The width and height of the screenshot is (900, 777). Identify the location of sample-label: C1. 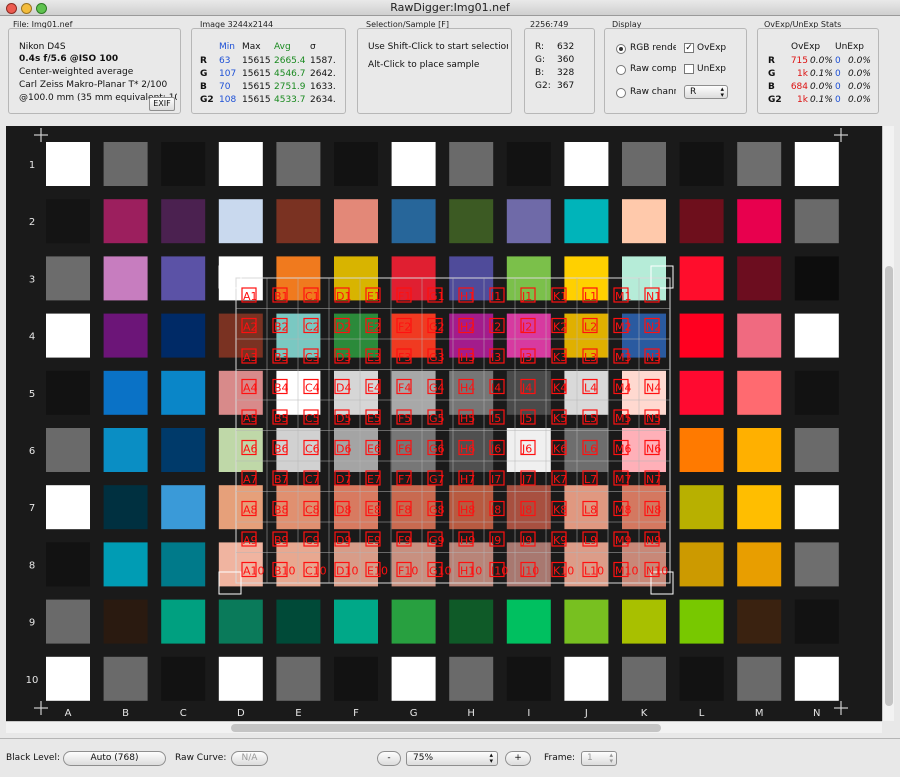
(312, 296).